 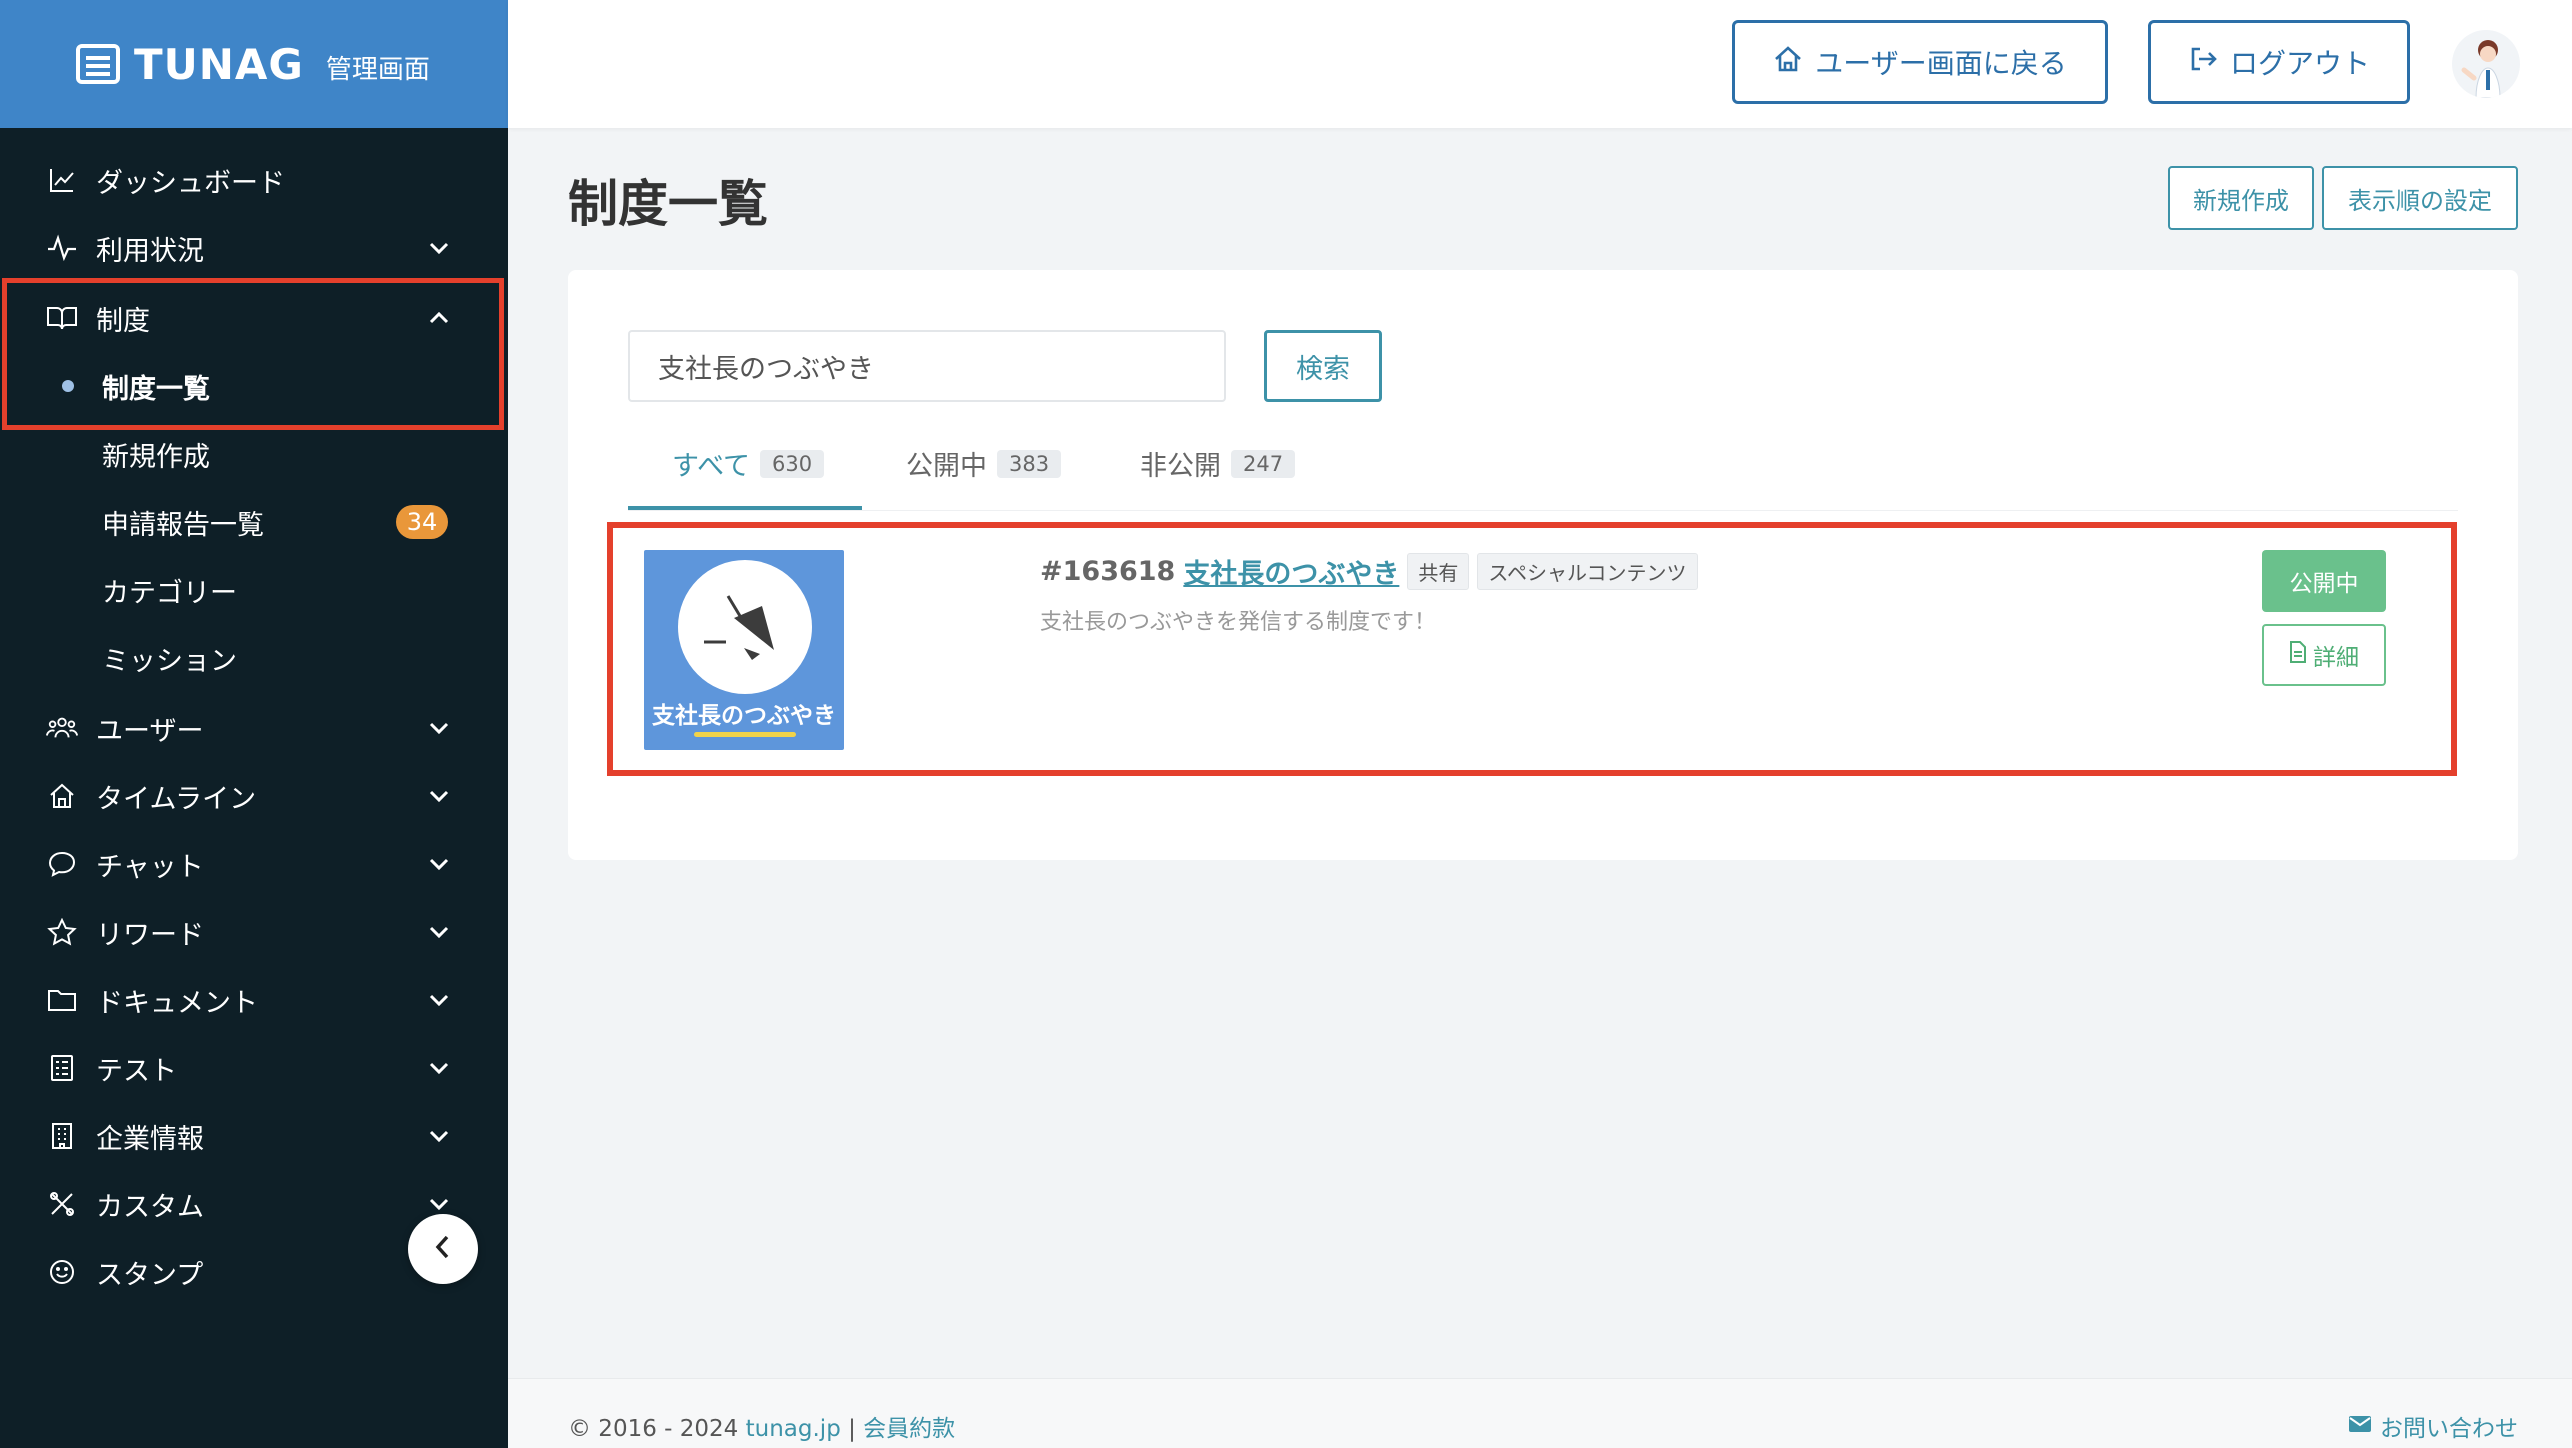 What do you see at coordinates (219, 64) in the screenshot?
I see `brand-name: TUNAG` at bounding box center [219, 64].